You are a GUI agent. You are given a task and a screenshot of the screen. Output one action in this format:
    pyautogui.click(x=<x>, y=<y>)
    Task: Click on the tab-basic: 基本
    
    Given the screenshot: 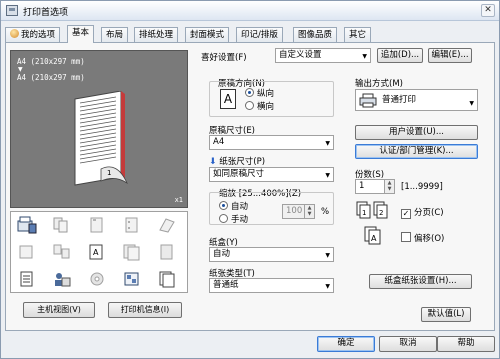 What is the action you would take?
    pyautogui.click(x=81, y=34)
    